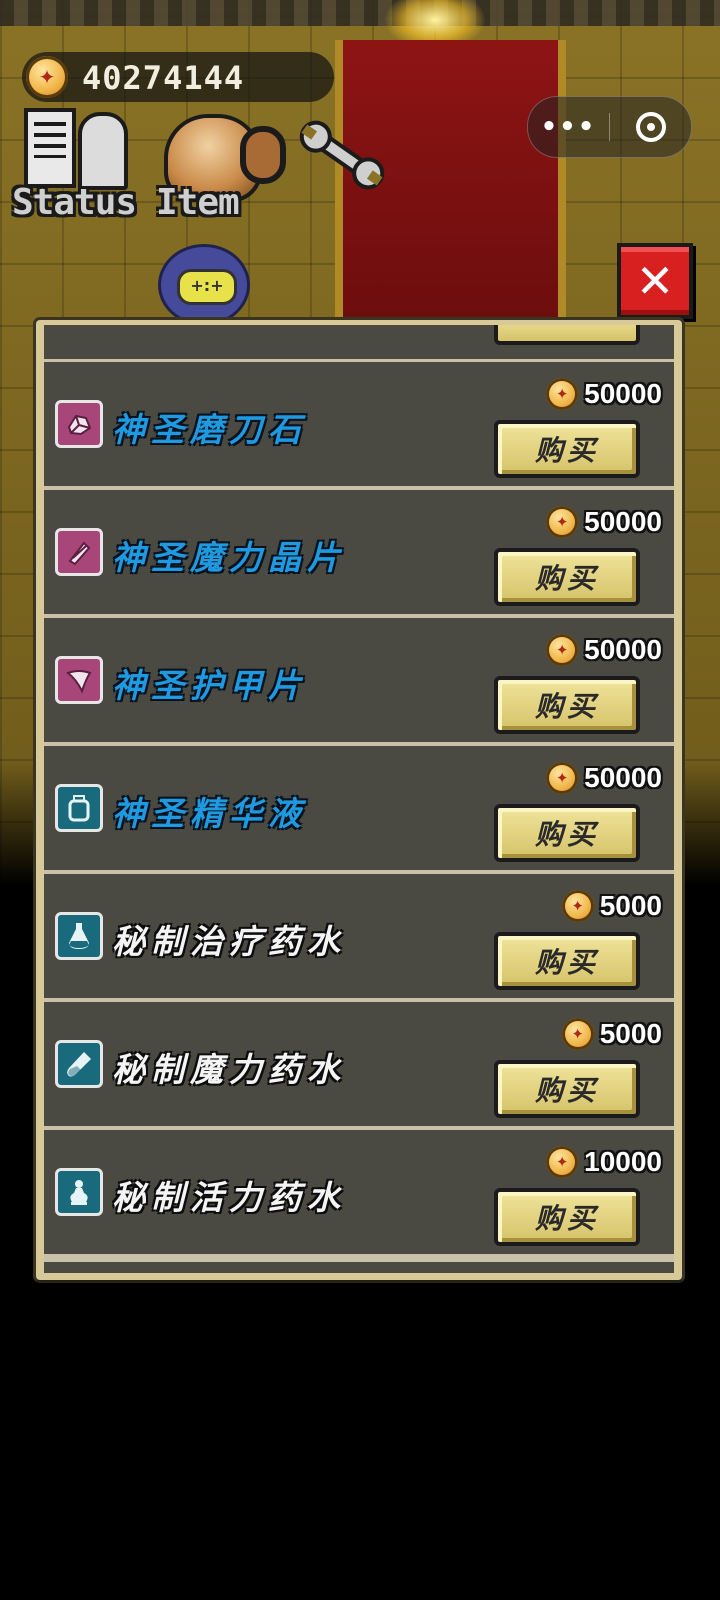  What do you see at coordinates (209, 685) in the screenshot?
I see `item-name: 神圣护甲片` at bounding box center [209, 685].